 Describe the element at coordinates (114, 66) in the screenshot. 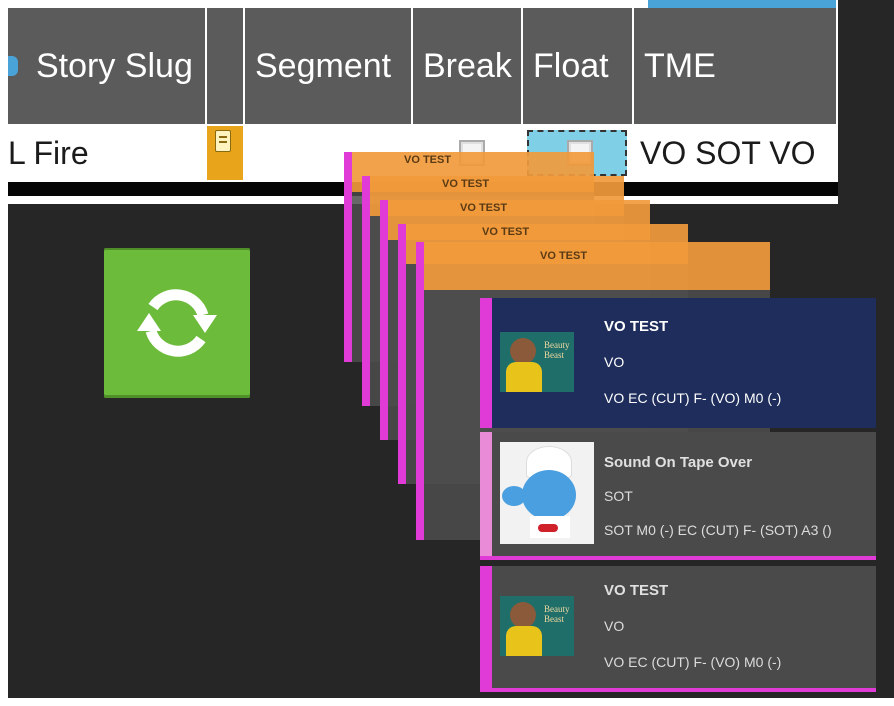

I see `column-header-label: Story Slug` at that location.